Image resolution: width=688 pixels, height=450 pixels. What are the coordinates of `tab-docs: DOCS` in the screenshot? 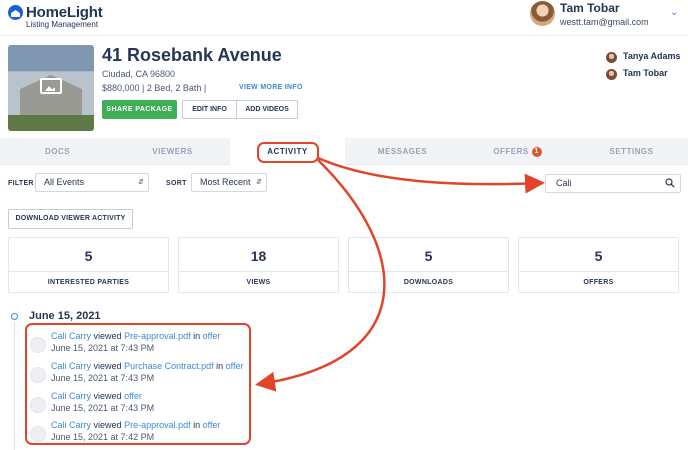 It's located at (57, 151).